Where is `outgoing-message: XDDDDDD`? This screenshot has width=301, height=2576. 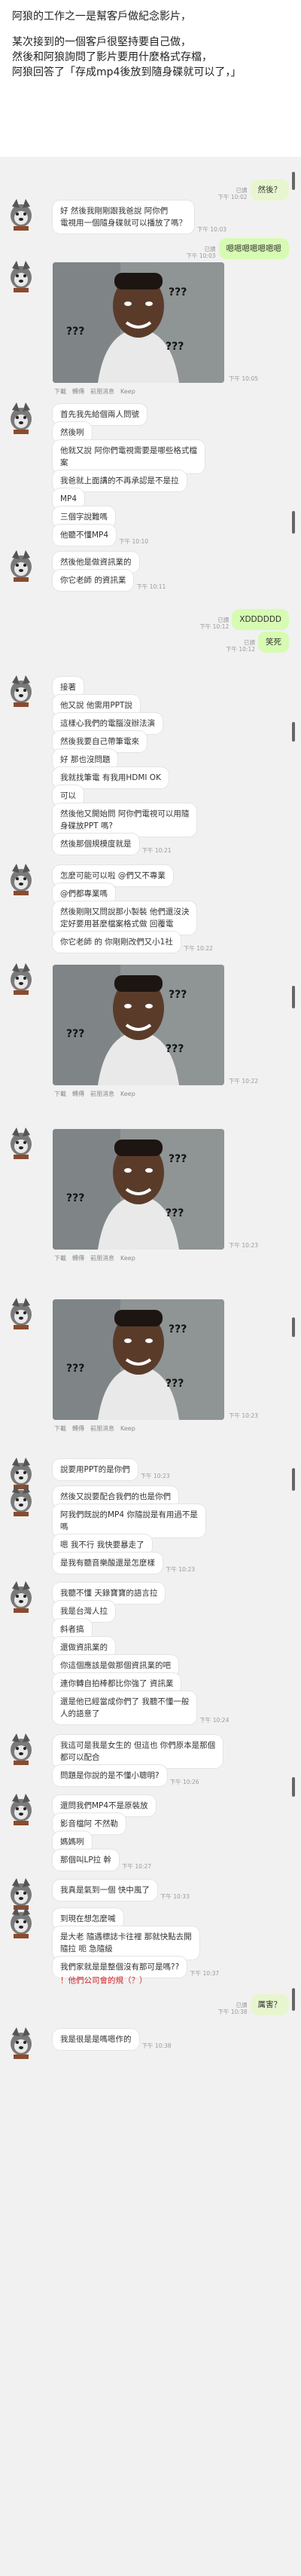
outgoing-message: XDDDDDD is located at coordinates (260, 619).